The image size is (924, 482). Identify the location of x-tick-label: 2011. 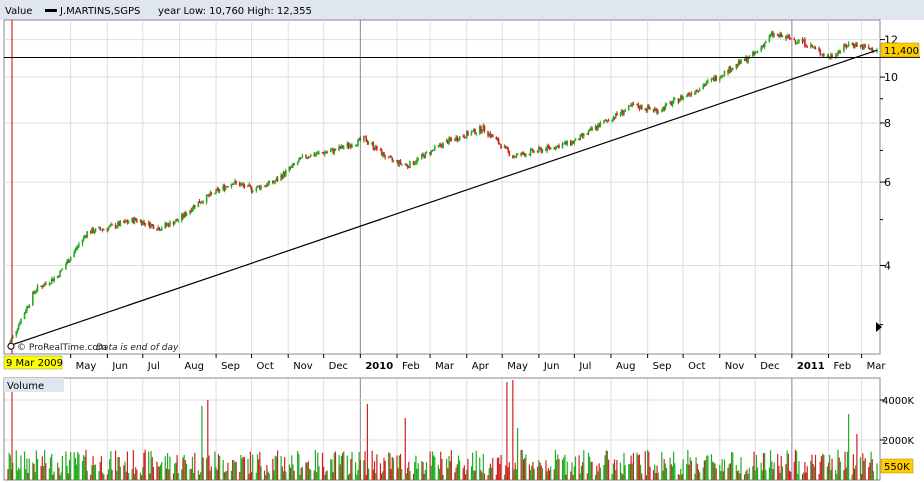
(811, 366).